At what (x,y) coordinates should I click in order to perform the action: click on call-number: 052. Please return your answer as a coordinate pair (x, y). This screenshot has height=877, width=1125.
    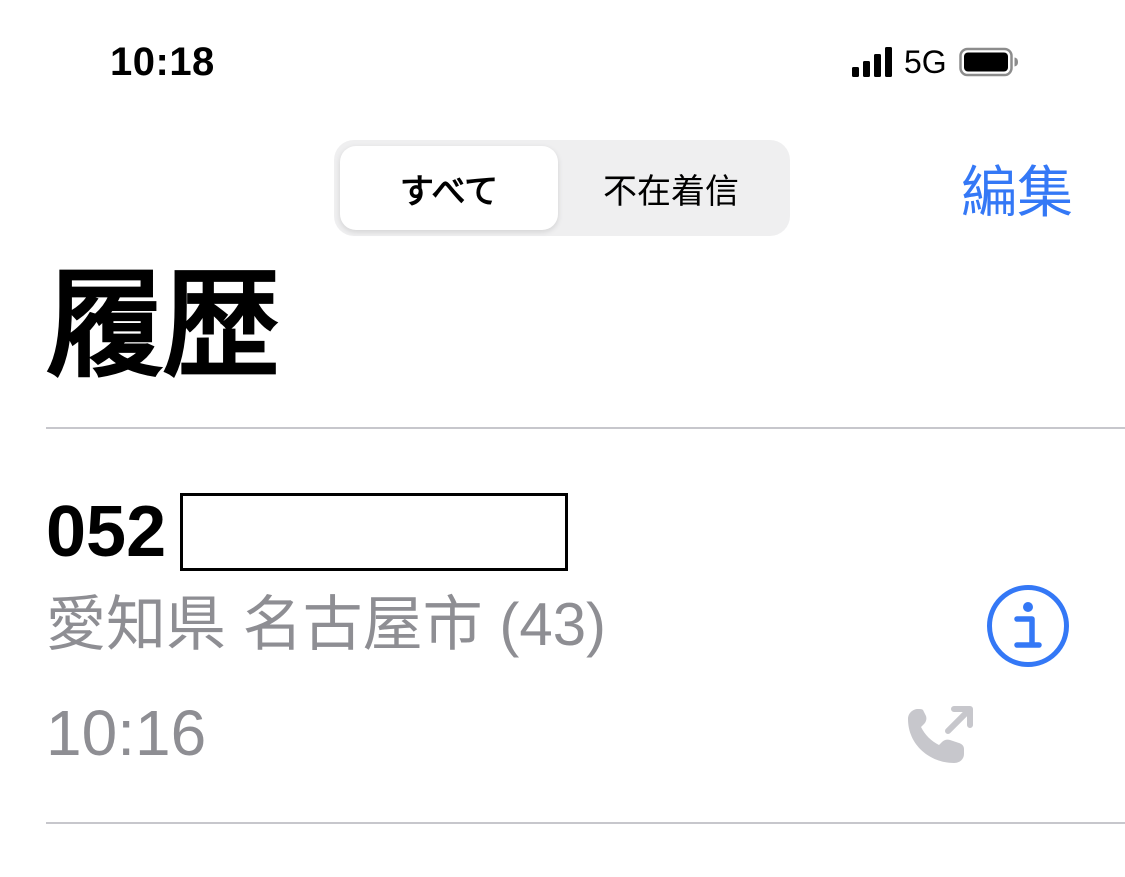
    Looking at the image, I should click on (307, 532).